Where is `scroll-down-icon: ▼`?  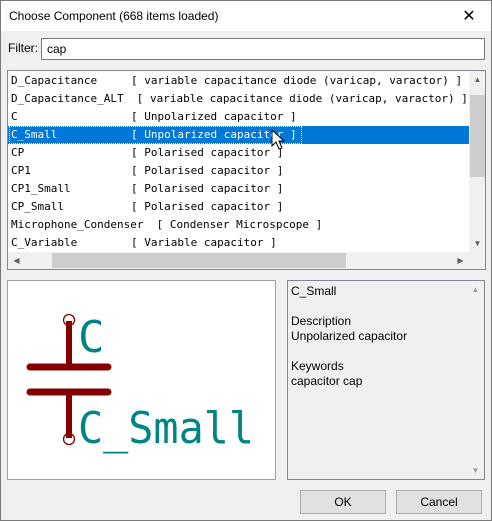
scroll-down-icon: ▼ is located at coordinates (477, 243).